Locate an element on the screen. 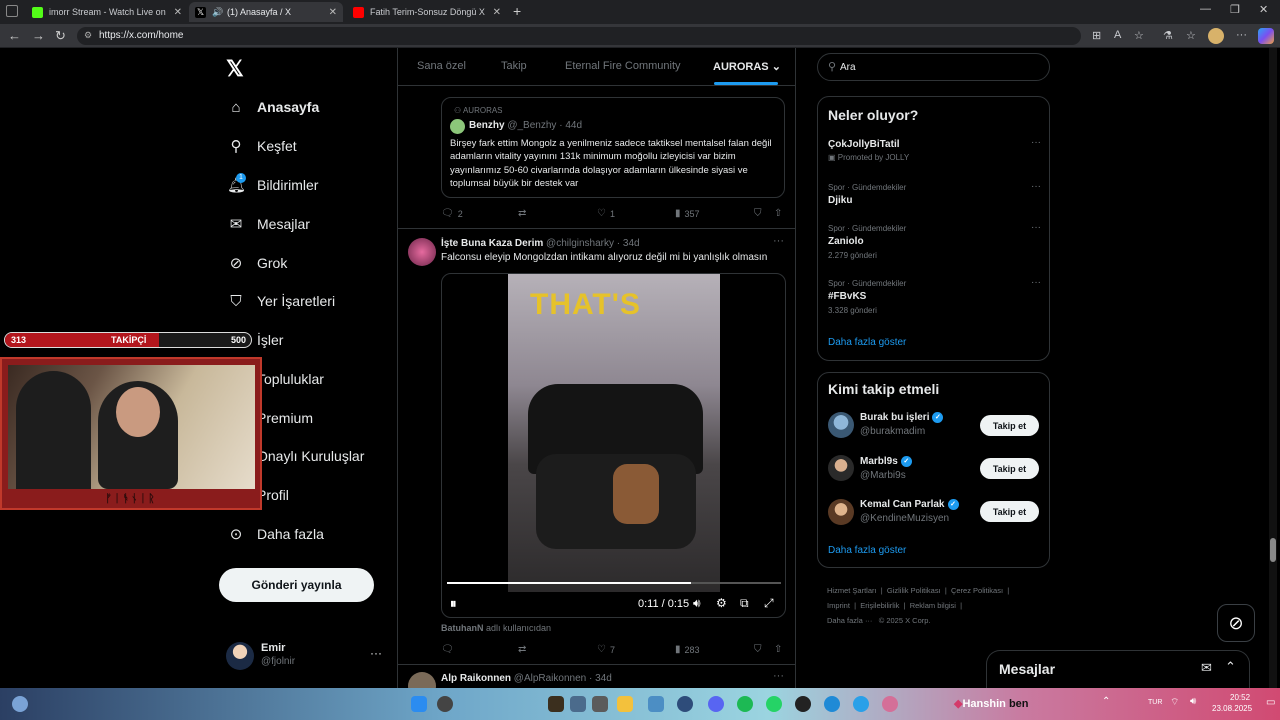 This screenshot has height=720, width=1280. maximize-icon: ❐ is located at coordinates (1235, 9).